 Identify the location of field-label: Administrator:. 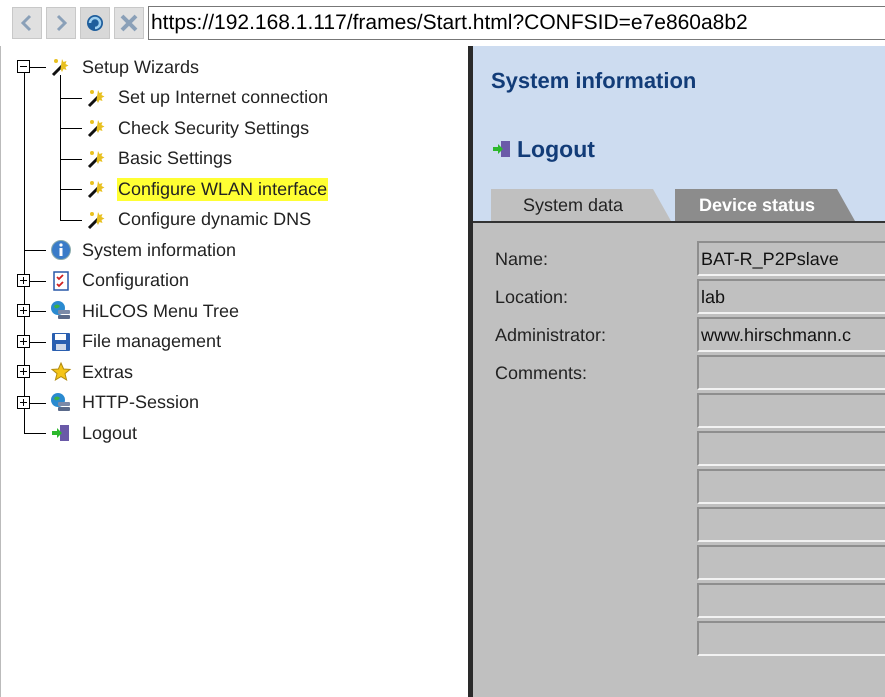
(551, 335).